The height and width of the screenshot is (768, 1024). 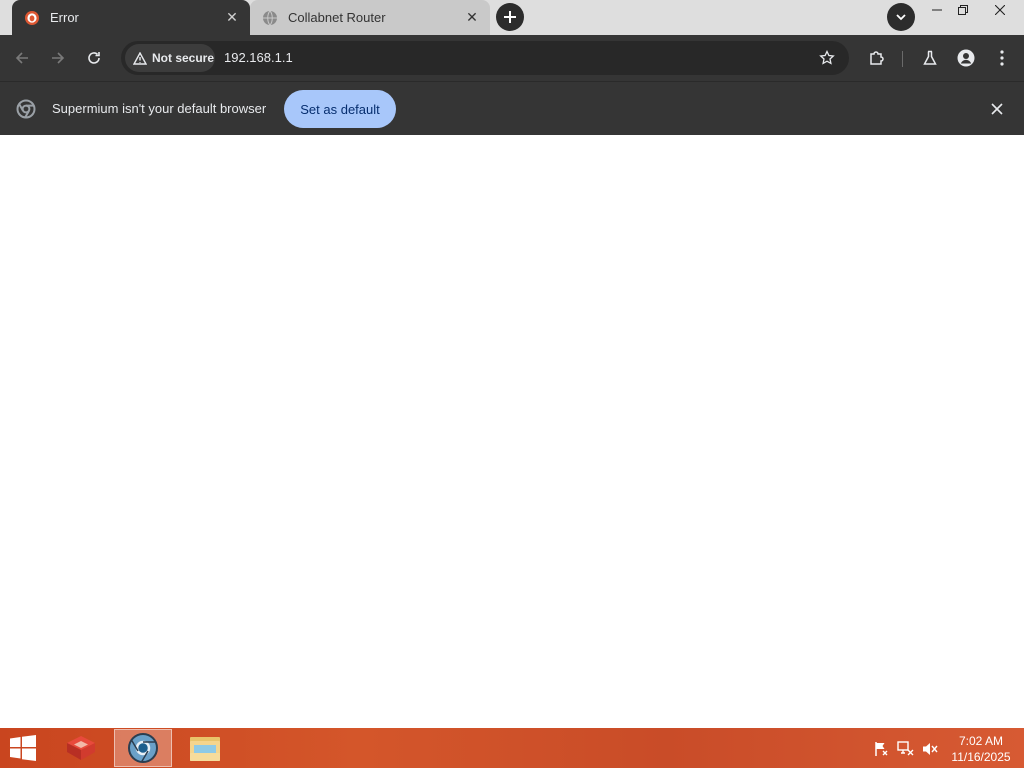 What do you see at coordinates (902, 59) in the screenshot?
I see `toolbar-divider` at bounding box center [902, 59].